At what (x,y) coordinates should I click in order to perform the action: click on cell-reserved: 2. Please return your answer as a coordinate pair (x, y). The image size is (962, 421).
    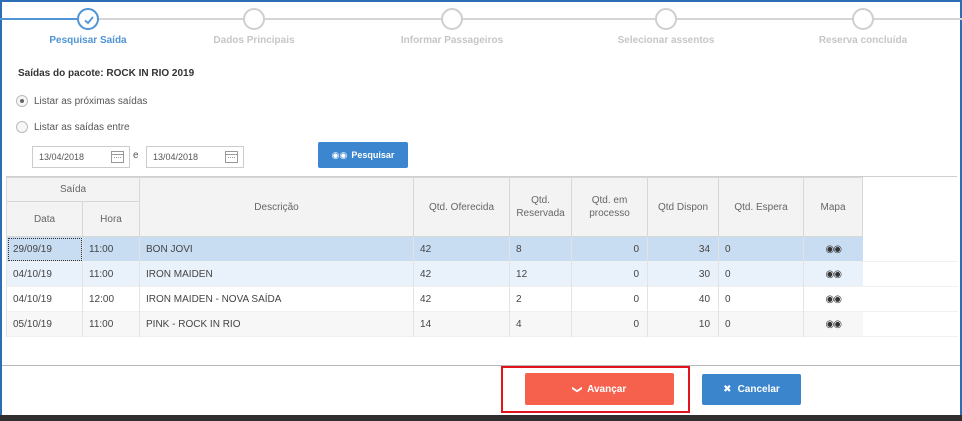
    Looking at the image, I should click on (540, 299).